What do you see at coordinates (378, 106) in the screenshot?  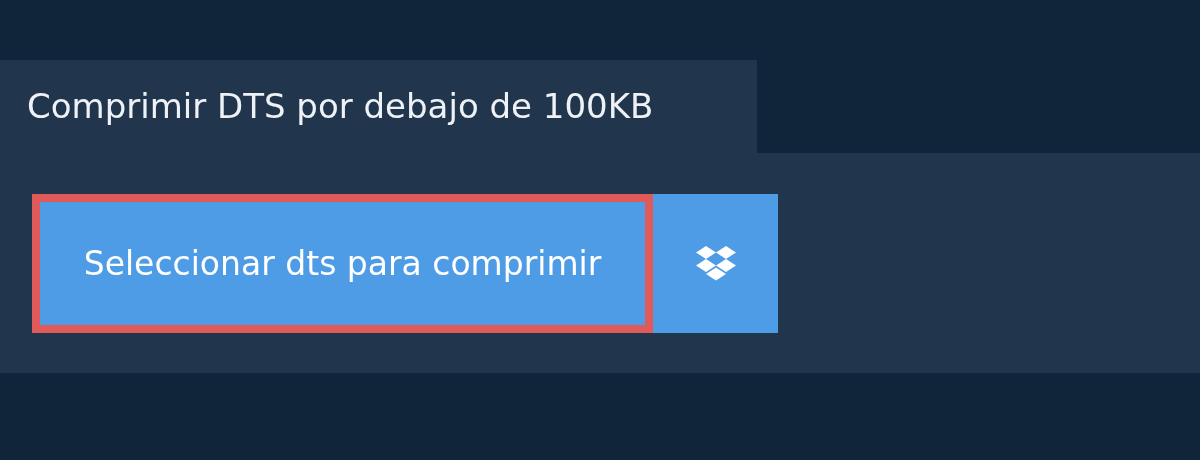 I see `tab-title: Comprimir DTS por debajo de 100KB` at bounding box center [378, 106].